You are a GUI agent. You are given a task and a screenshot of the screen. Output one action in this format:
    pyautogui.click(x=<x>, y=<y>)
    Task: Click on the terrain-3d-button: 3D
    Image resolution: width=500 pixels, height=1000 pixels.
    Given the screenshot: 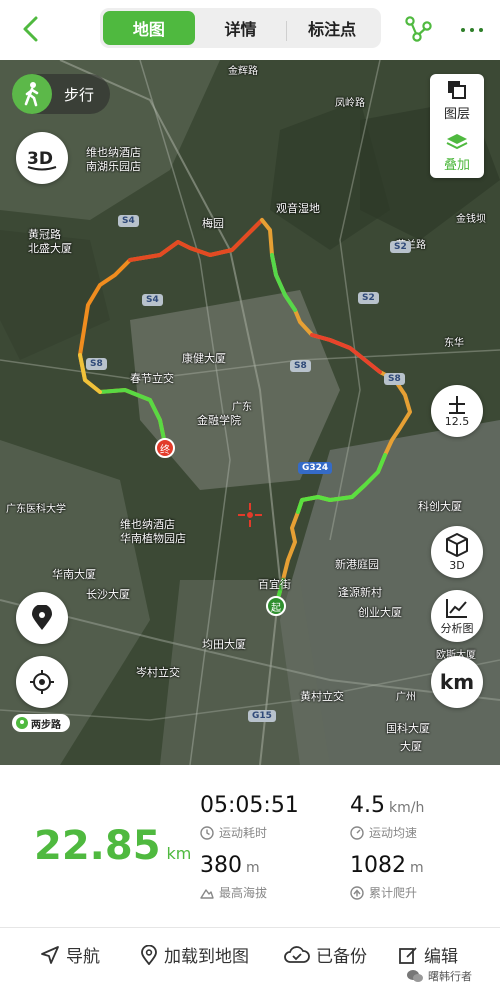 What is the action you would take?
    pyautogui.click(x=42, y=158)
    